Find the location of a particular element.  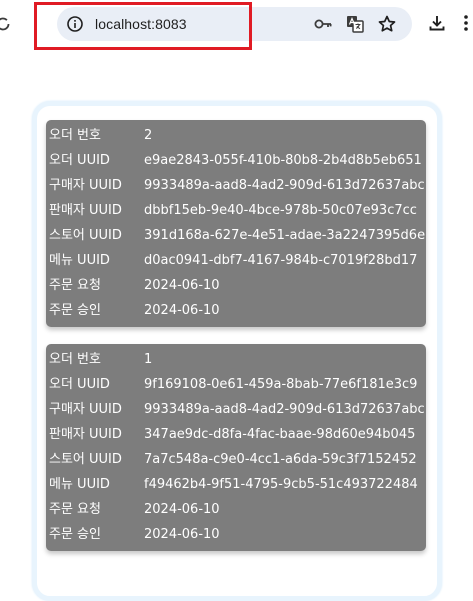

order-value: 7a7c548a-c9e0-4cc1-a6da-59c3f7152452 is located at coordinates (280, 459).